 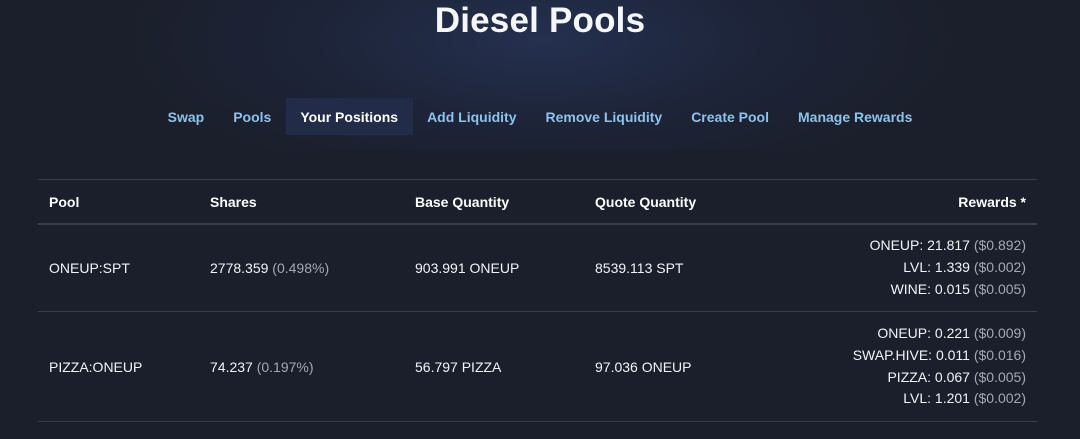 What do you see at coordinates (89, 268) in the screenshot?
I see `pool-name: ONEUP:SPT` at bounding box center [89, 268].